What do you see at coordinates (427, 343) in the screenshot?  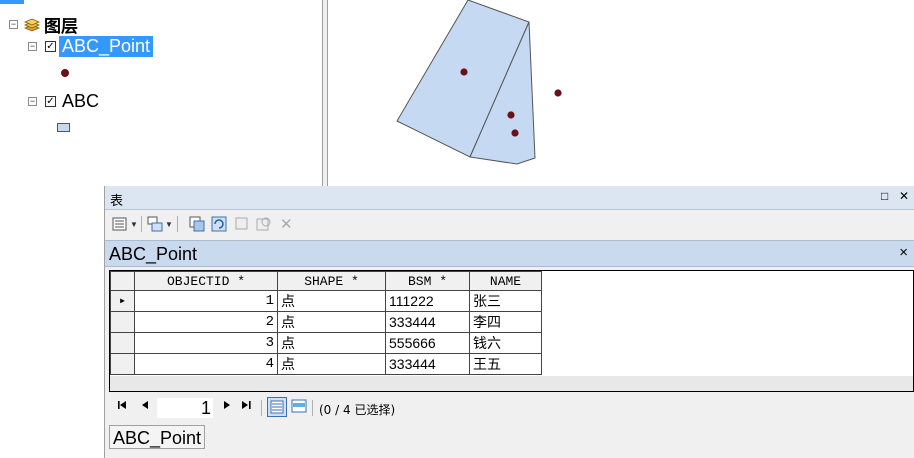 I see `bsm-cell: 555666` at bounding box center [427, 343].